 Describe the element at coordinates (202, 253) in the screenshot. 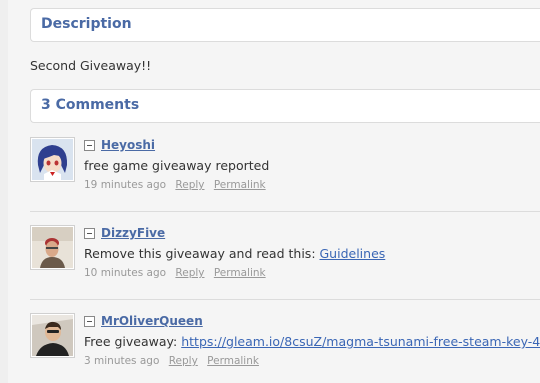

I see `comment-text-body: Remove this giveaway and read this:` at that location.